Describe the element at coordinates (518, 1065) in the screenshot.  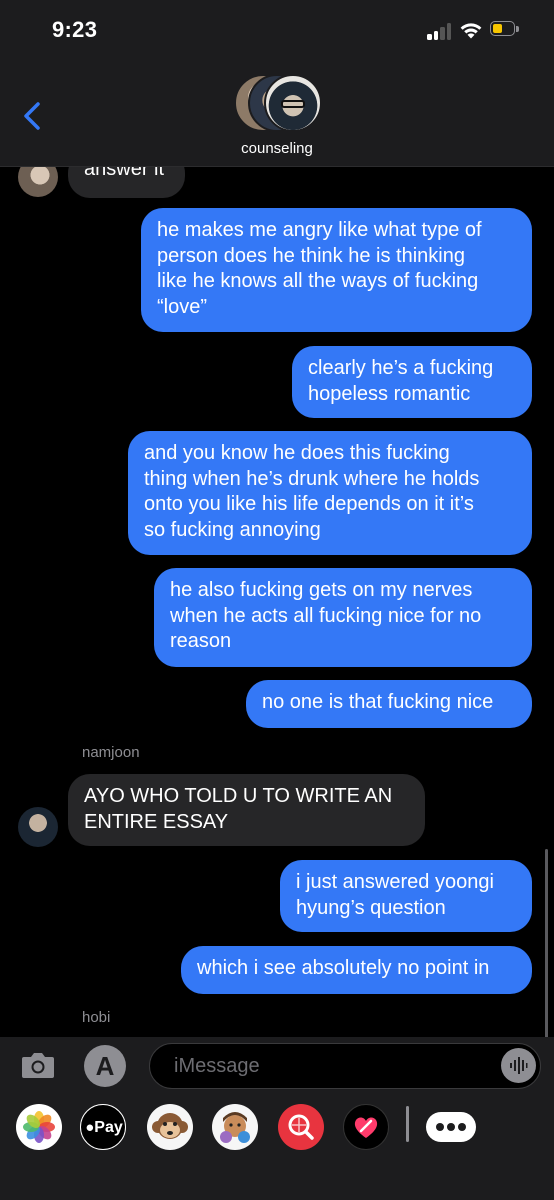
I see `audio-message-icon` at that location.